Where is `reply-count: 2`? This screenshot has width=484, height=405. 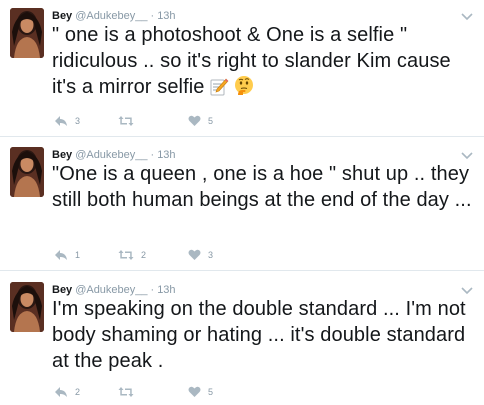 reply-count: 2 is located at coordinates (78, 392).